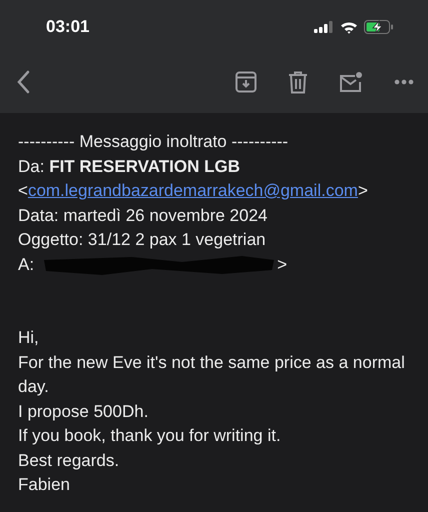 This screenshot has height=512, width=428. Describe the element at coordinates (212, 375) in the screenshot. I see `message-text: For the new Eve it's not the same price as a normal day.` at that location.